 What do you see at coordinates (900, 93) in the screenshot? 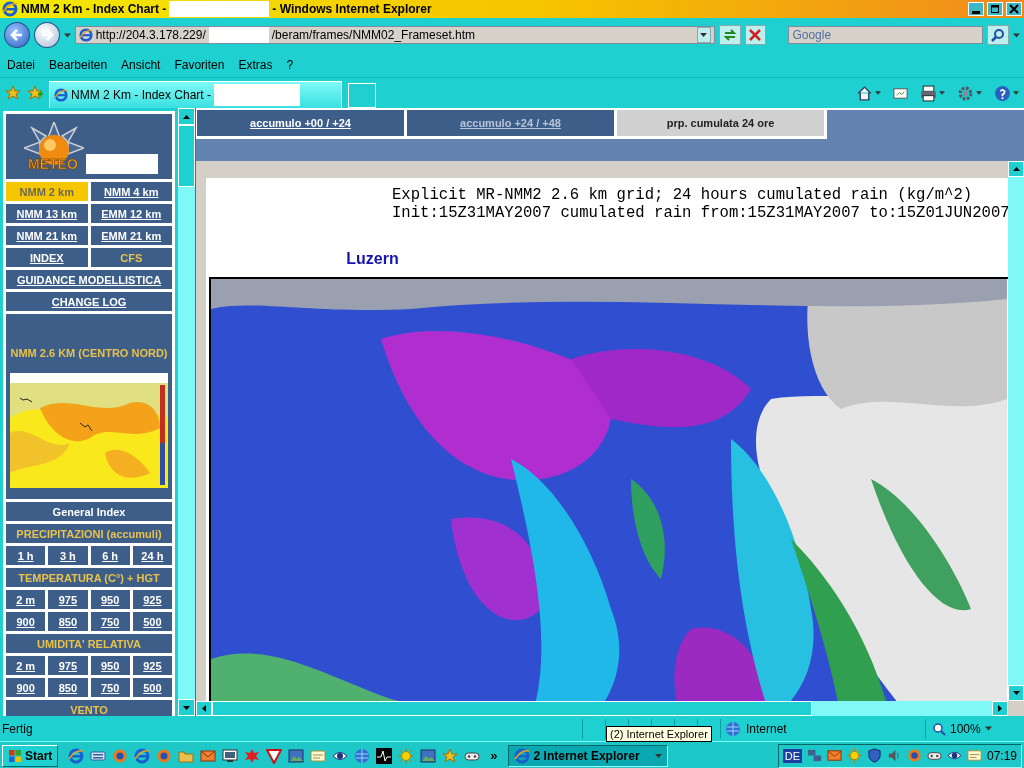
I see `feed-icon` at bounding box center [900, 93].